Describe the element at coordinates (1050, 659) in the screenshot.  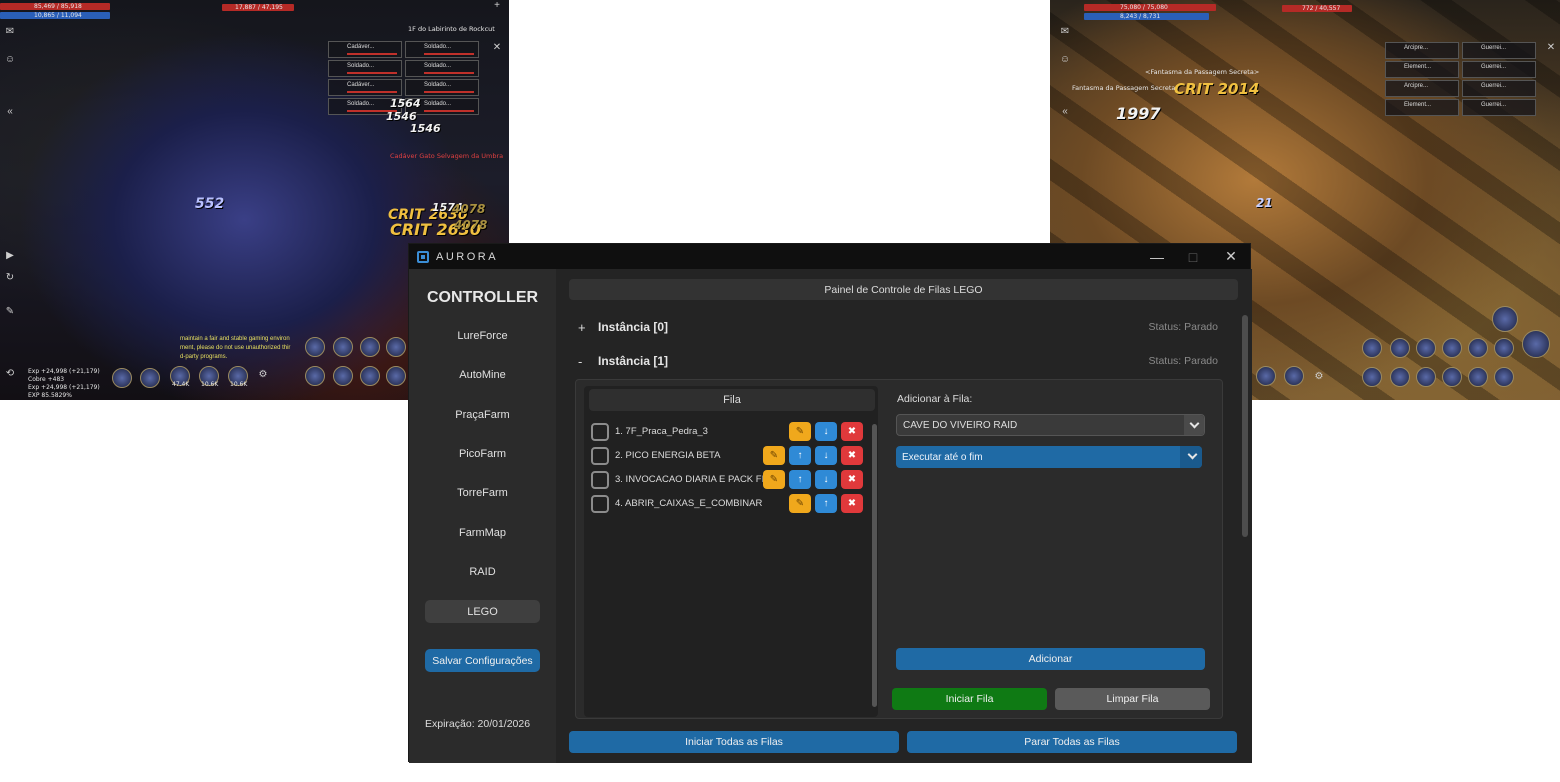
I see `add-button: Adicionar` at that location.